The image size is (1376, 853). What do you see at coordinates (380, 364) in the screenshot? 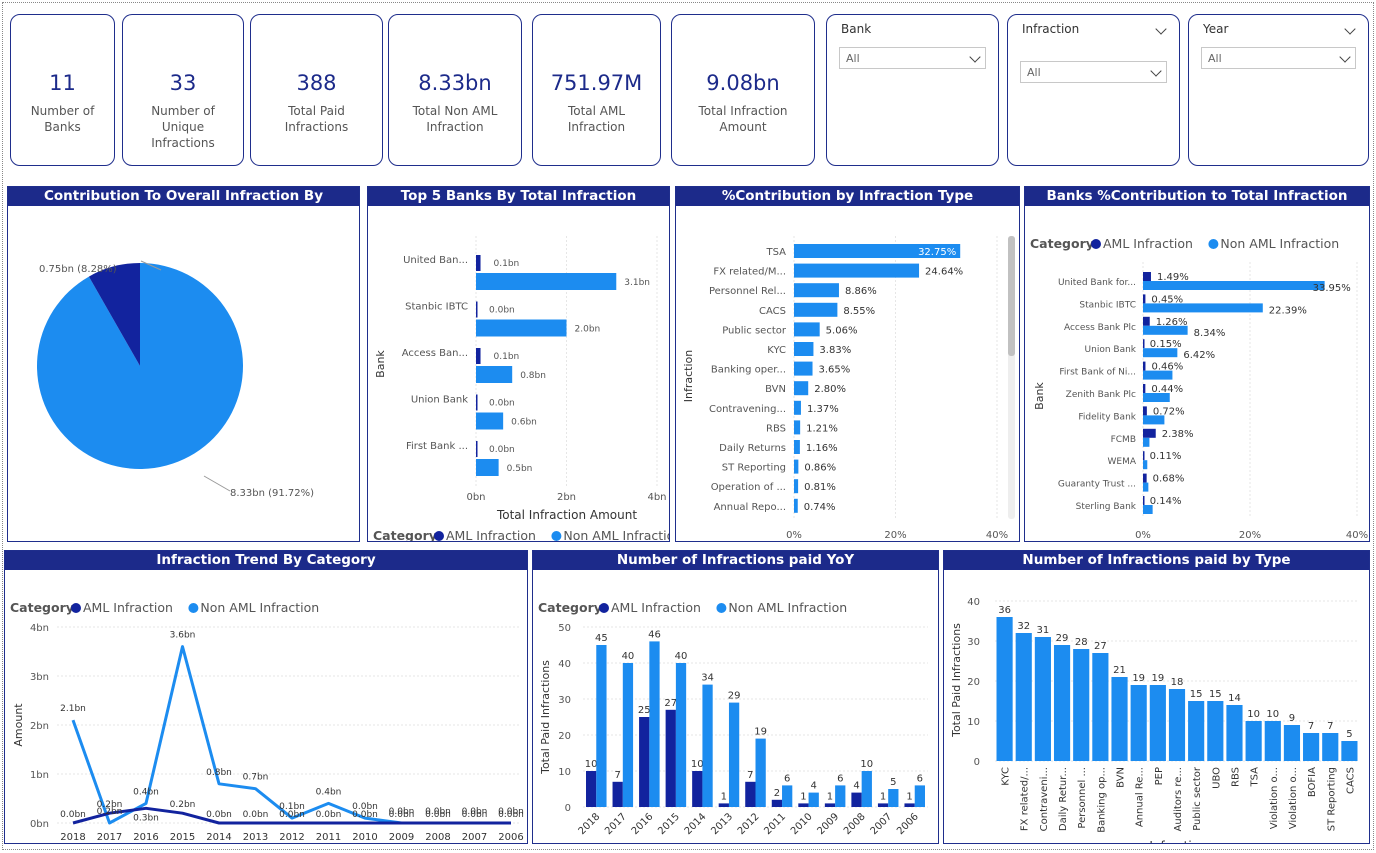
I see `axis-title-y: Bank` at bounding box center [380, 364].